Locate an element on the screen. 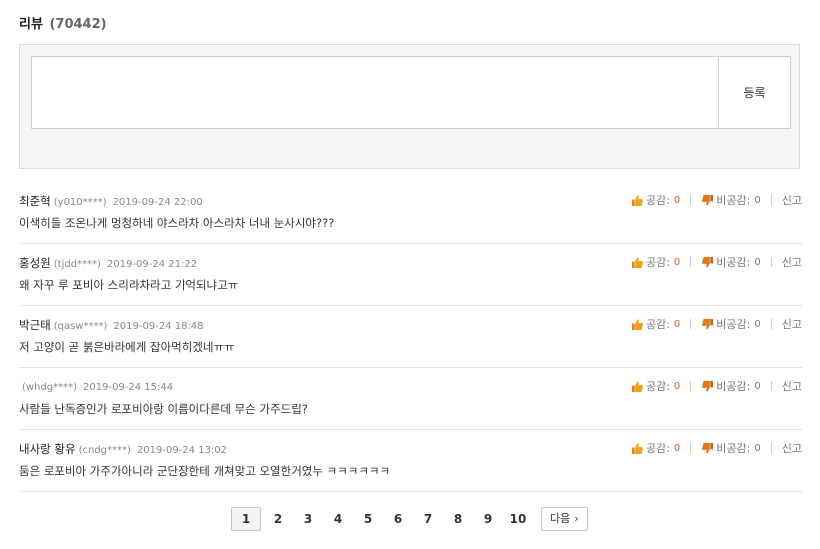  review-author: 홍성원 is located at coordinates (35, 263).